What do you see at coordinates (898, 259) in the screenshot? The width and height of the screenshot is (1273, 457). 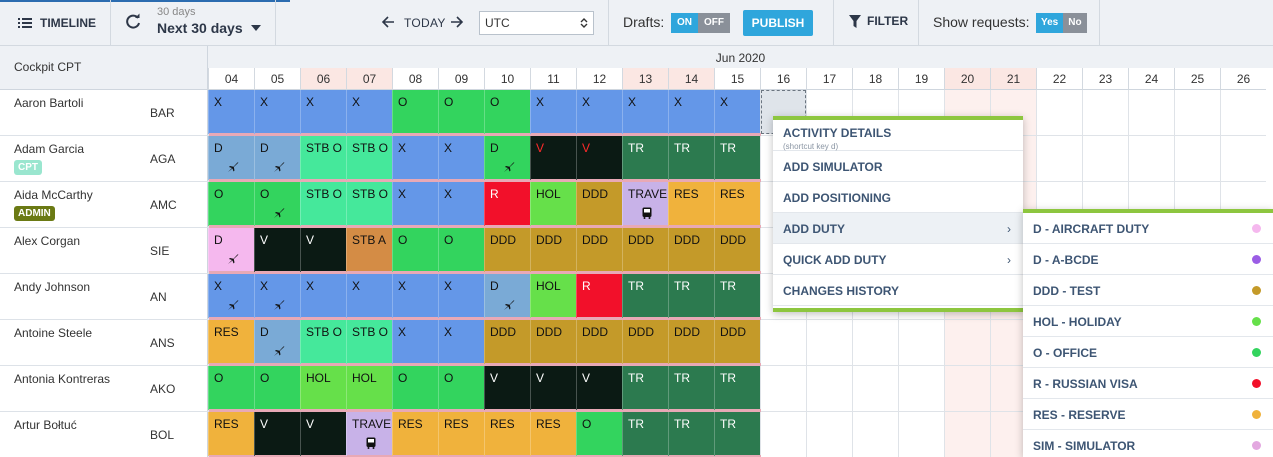 I see `menu-item-quick-add-duty: QUICK ADD DUTY ›` at bounding box center [898, 259].